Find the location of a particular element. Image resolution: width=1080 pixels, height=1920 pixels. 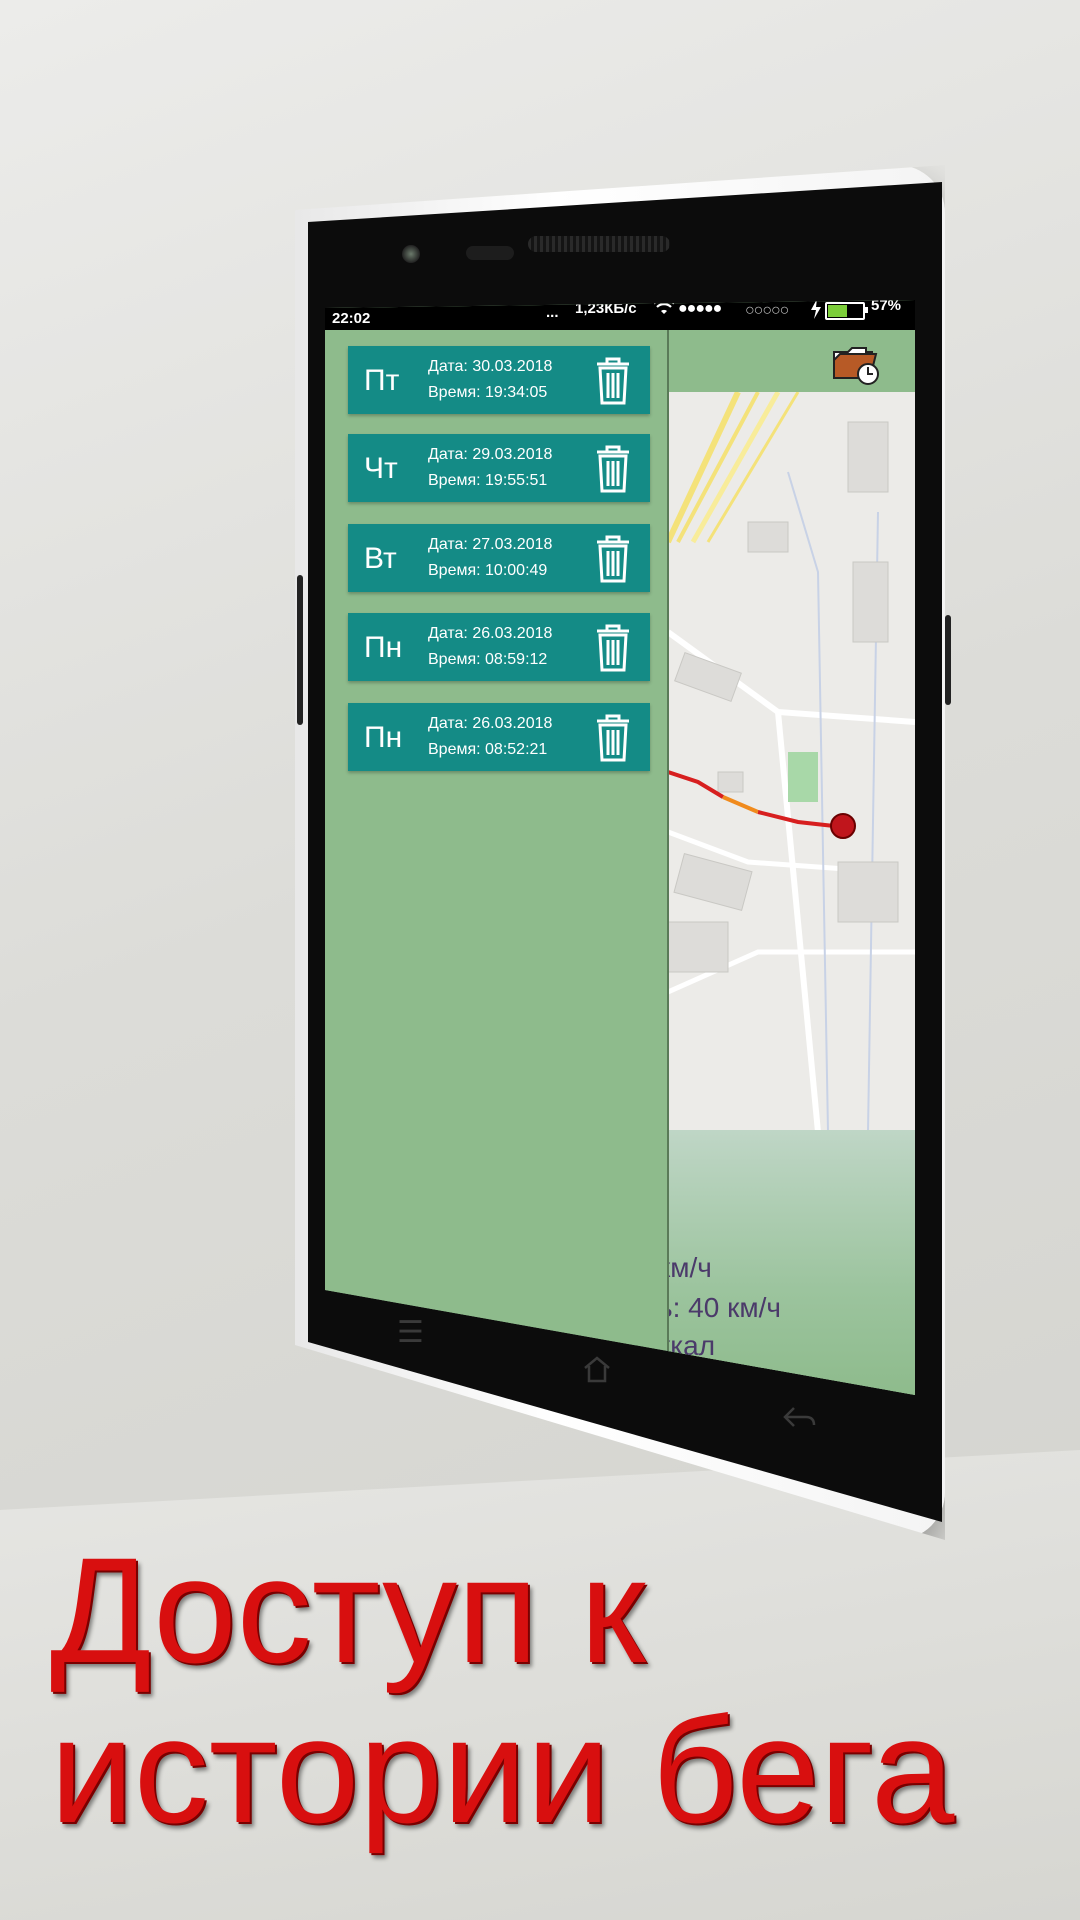

history-time: Время: 08:52:21 is located at coordinates (488, 749).